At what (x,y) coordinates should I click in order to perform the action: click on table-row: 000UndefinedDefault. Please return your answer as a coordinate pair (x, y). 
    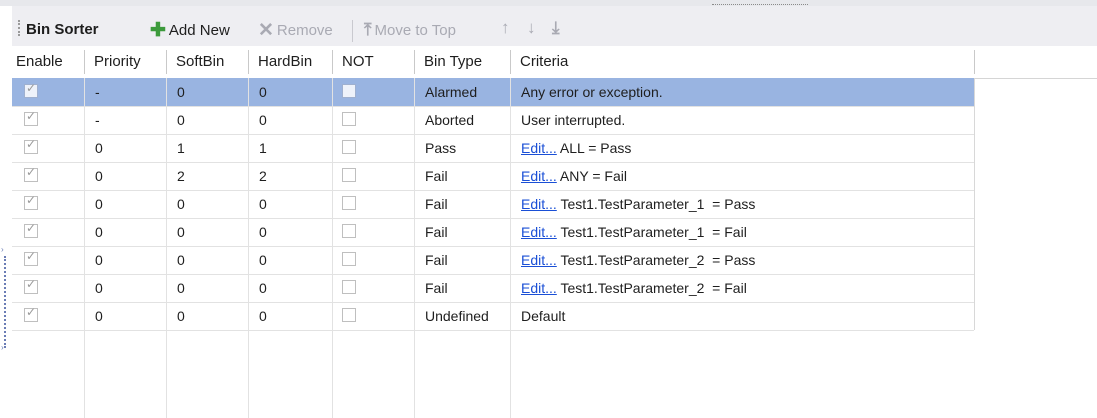
    Looking at the image, I should click on (493, 316).